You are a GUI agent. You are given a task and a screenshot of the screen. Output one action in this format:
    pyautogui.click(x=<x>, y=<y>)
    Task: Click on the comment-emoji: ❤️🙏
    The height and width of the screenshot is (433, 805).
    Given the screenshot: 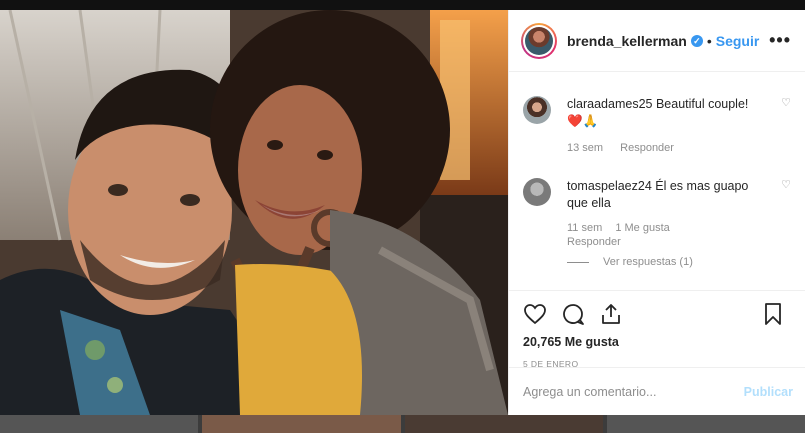 What is the action you would take?
    pyautogui.click(x=583, y=121)
    